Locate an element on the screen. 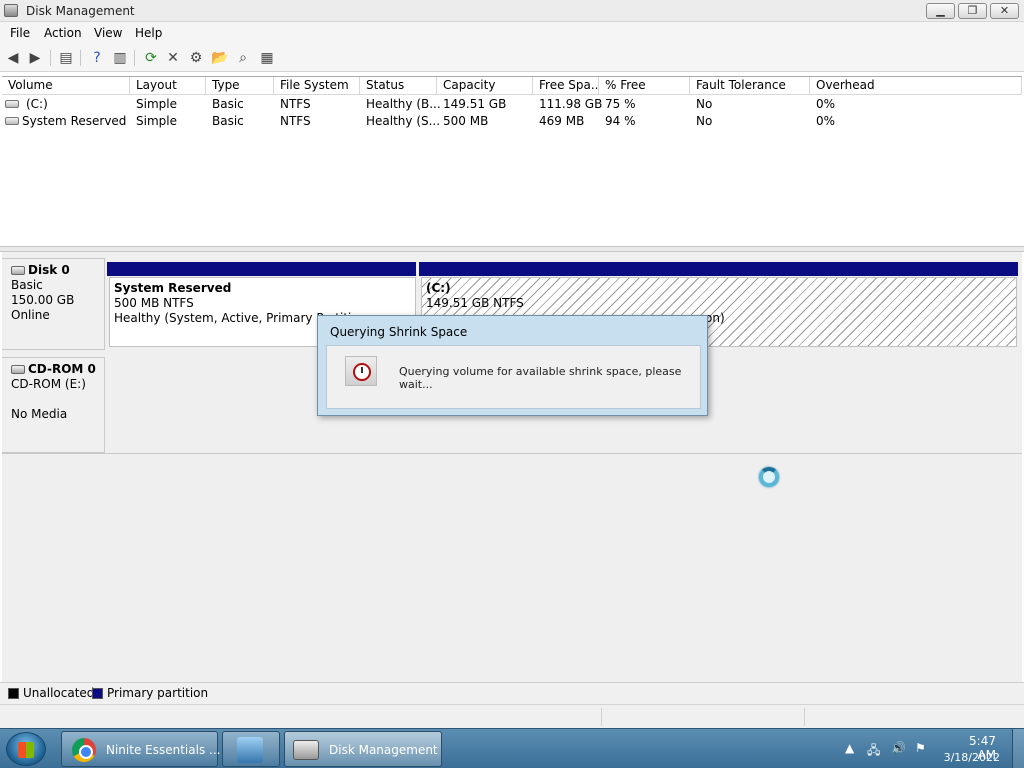 Image resolution: width=1024 pixels, height=768 pixels. show-hidden-icons: ▲ is located at coordinates (849, 748).